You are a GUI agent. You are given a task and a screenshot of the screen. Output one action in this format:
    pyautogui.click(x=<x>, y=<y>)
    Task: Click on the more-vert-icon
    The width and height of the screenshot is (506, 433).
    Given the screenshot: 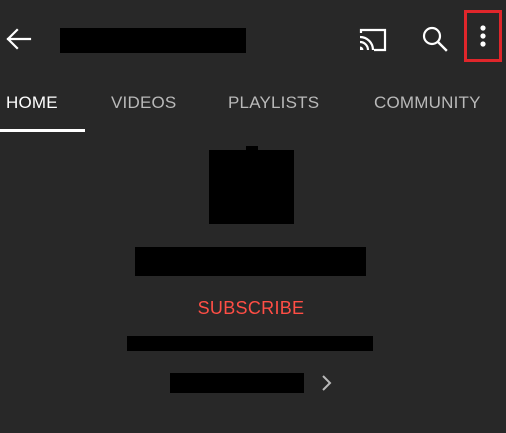 What is the action you would take?
    pyautogui.click(x=483, y=36)
    